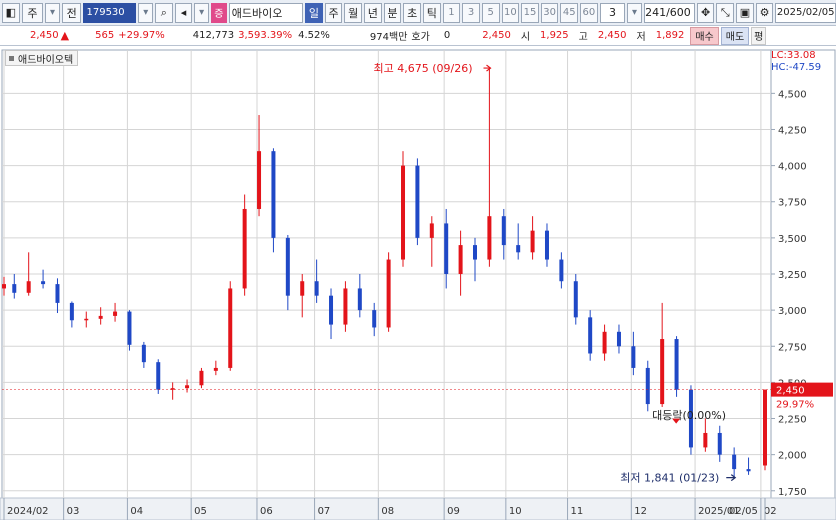 The image size is (836, 520). What do you see at coordinates (689, 415) in the screenshot?
I see `mid-annotation: 대등락(0.00%)` at bounding box center [689, 415].